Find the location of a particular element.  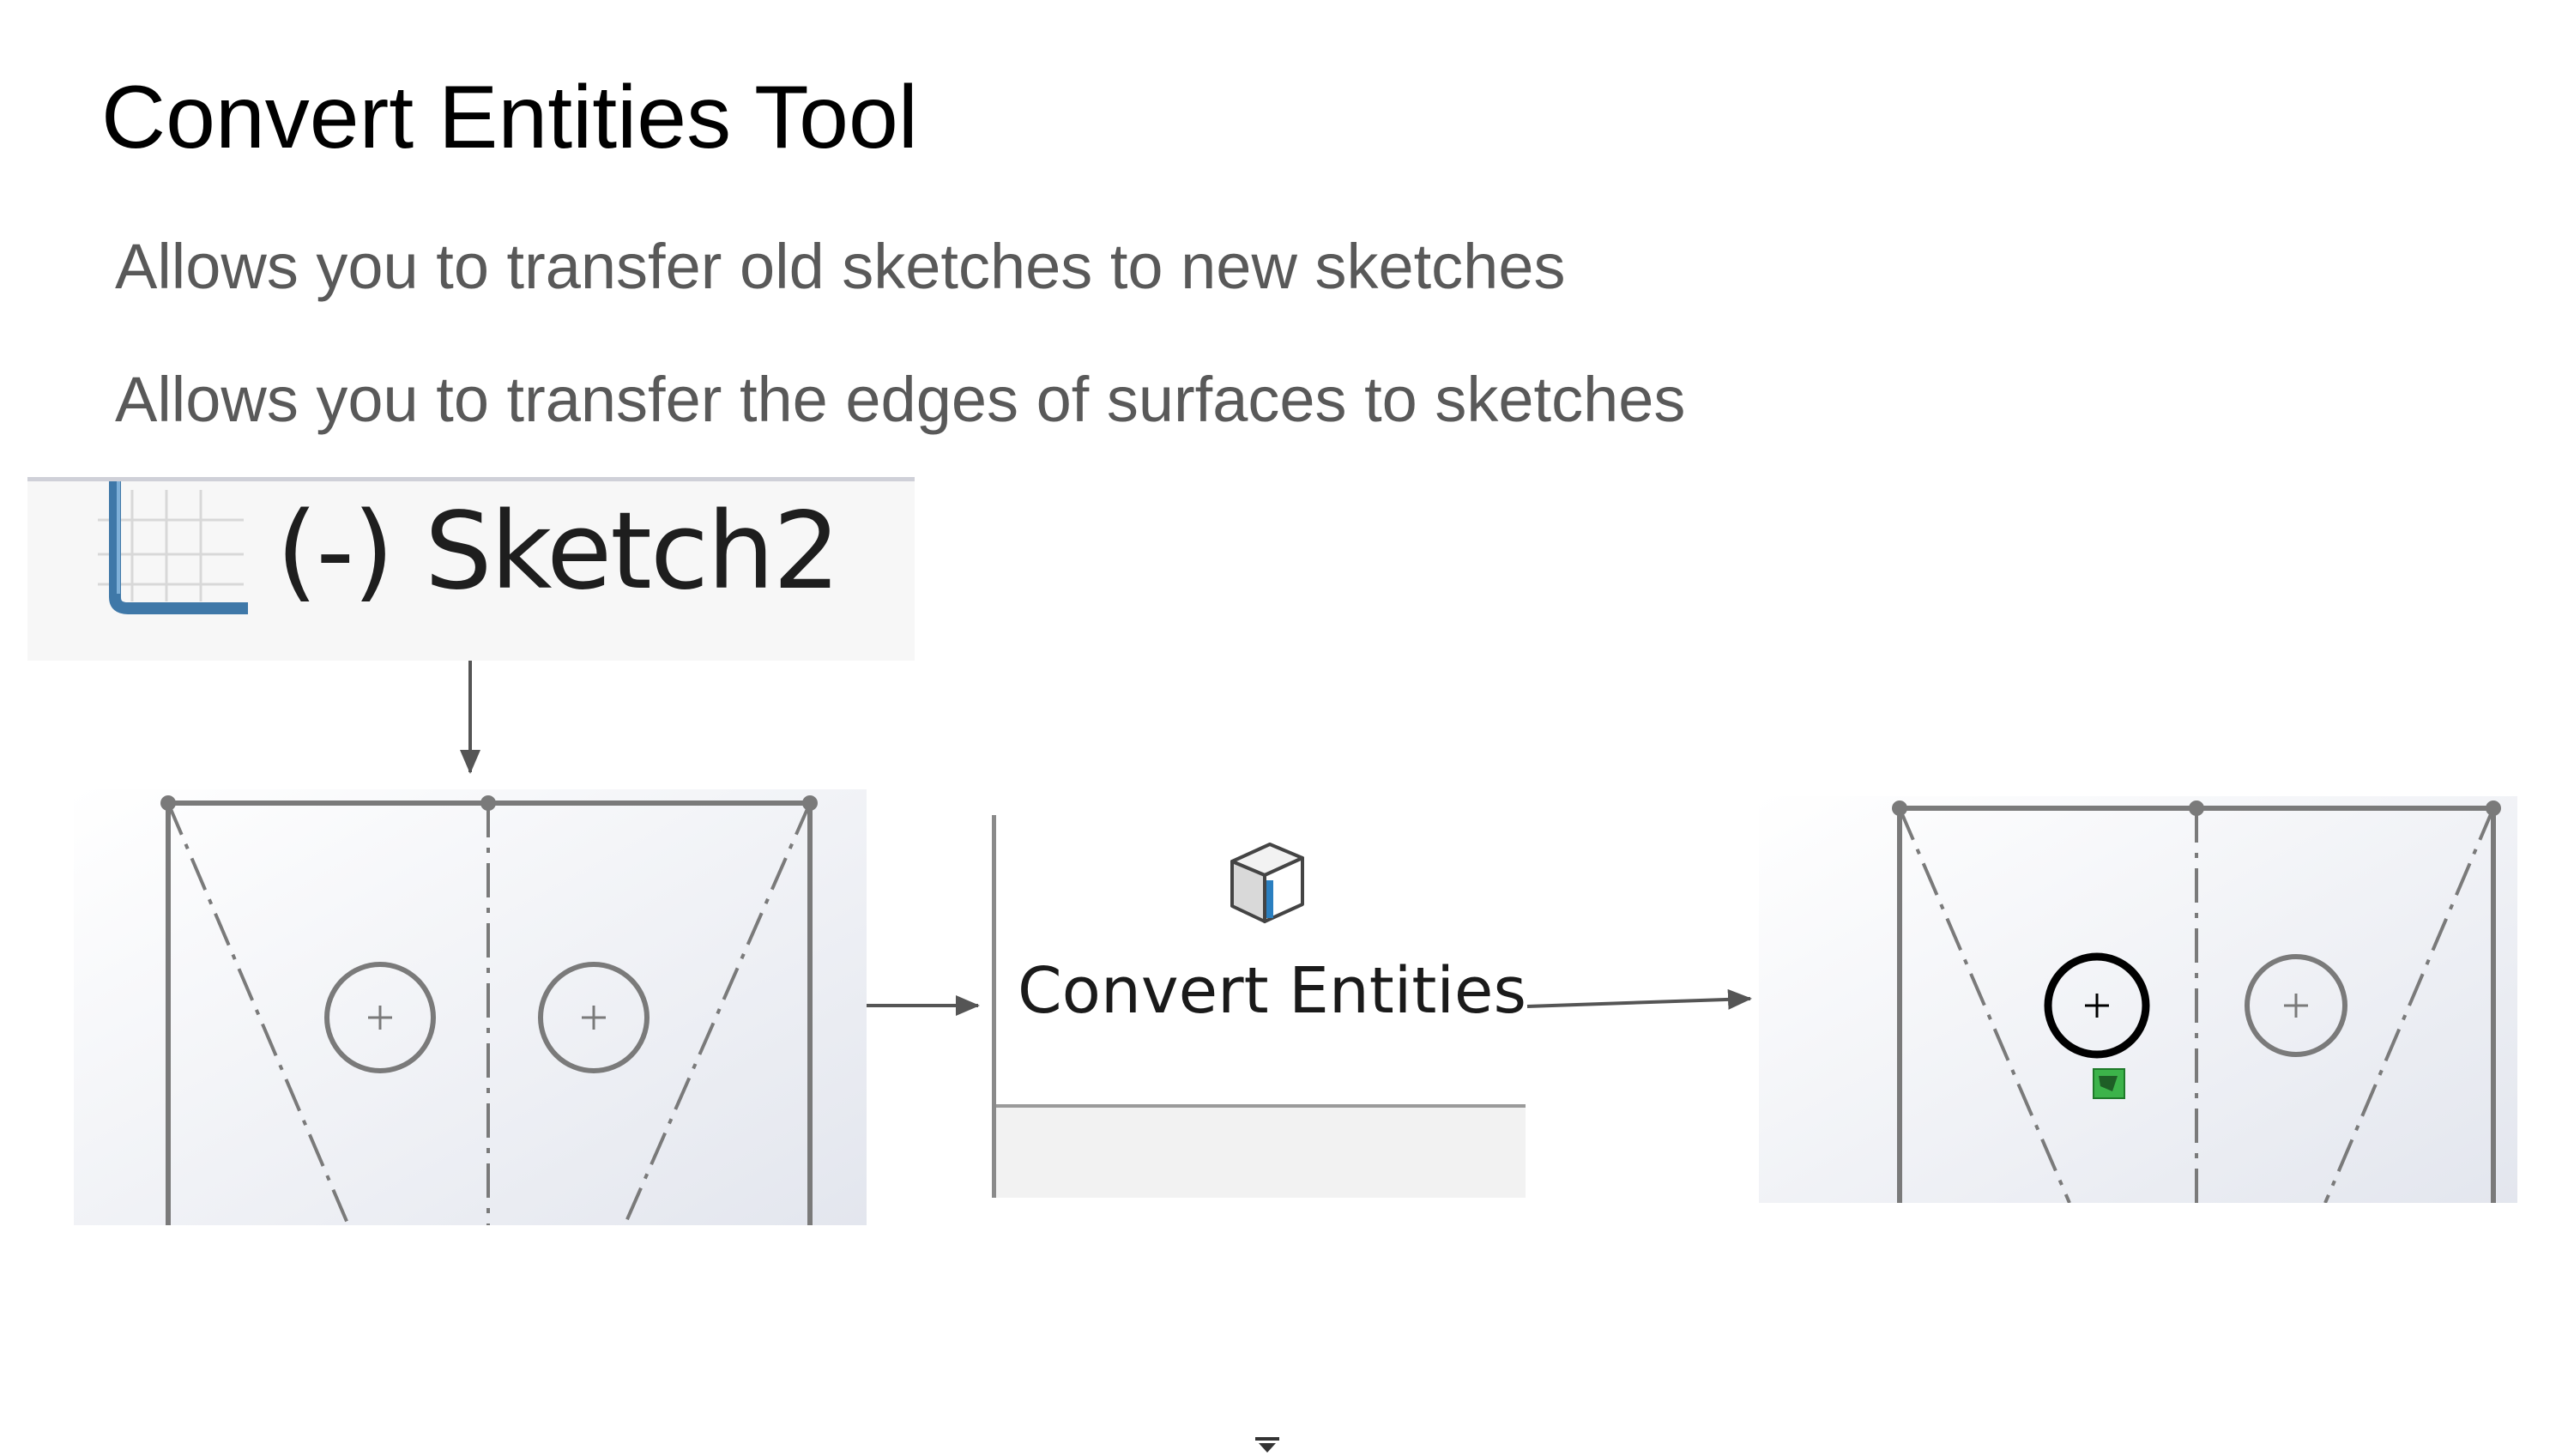

arrow-button-to-result is located at coordinates (1639, 999).